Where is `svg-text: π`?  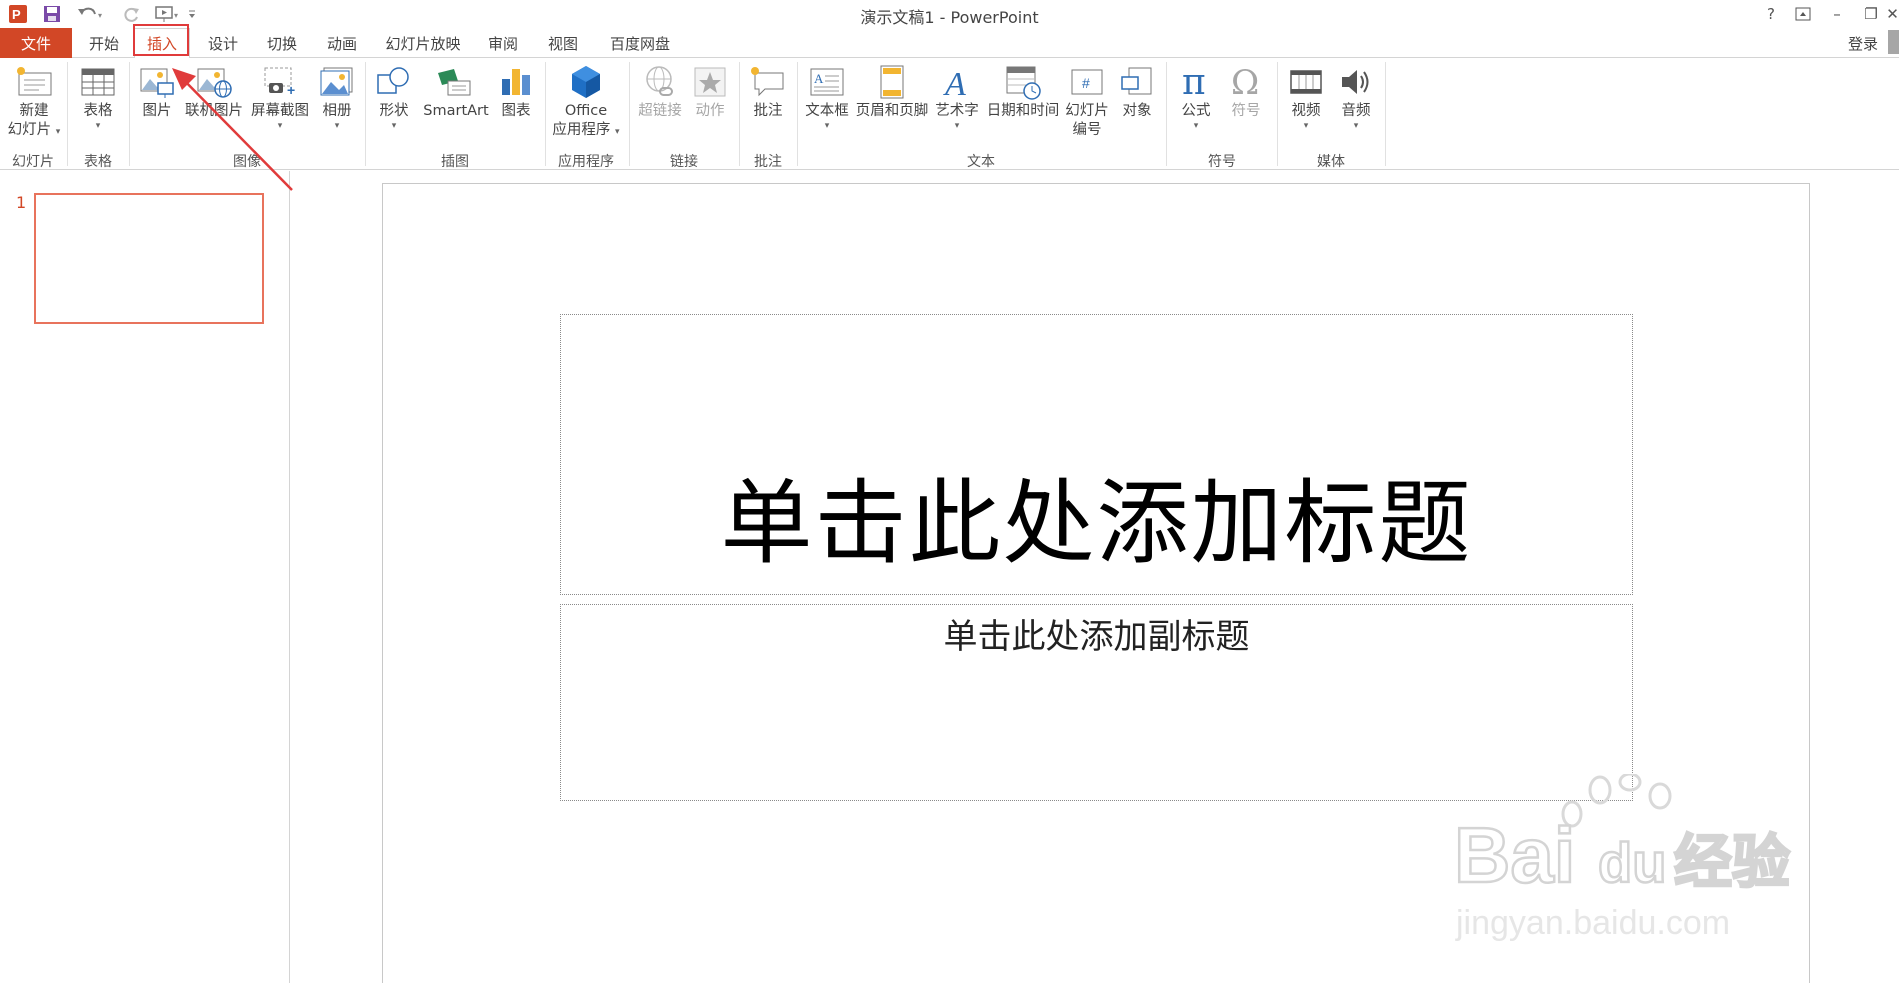
svg-text: π is located at coordinates (1194, 82).